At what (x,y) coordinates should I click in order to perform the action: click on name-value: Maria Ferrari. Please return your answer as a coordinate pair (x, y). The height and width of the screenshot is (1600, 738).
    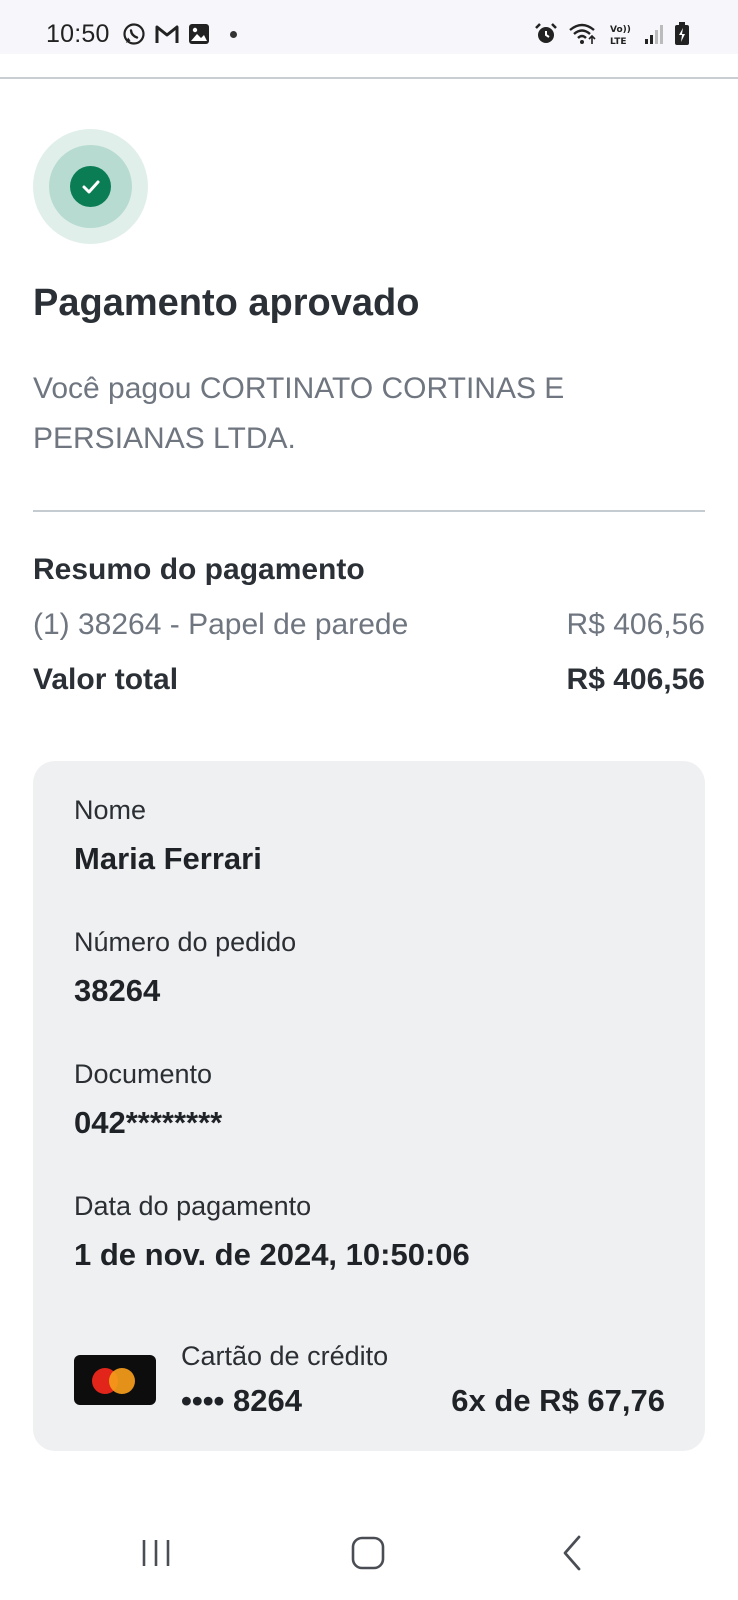
    Looking at the image, I should click on (168, 858).